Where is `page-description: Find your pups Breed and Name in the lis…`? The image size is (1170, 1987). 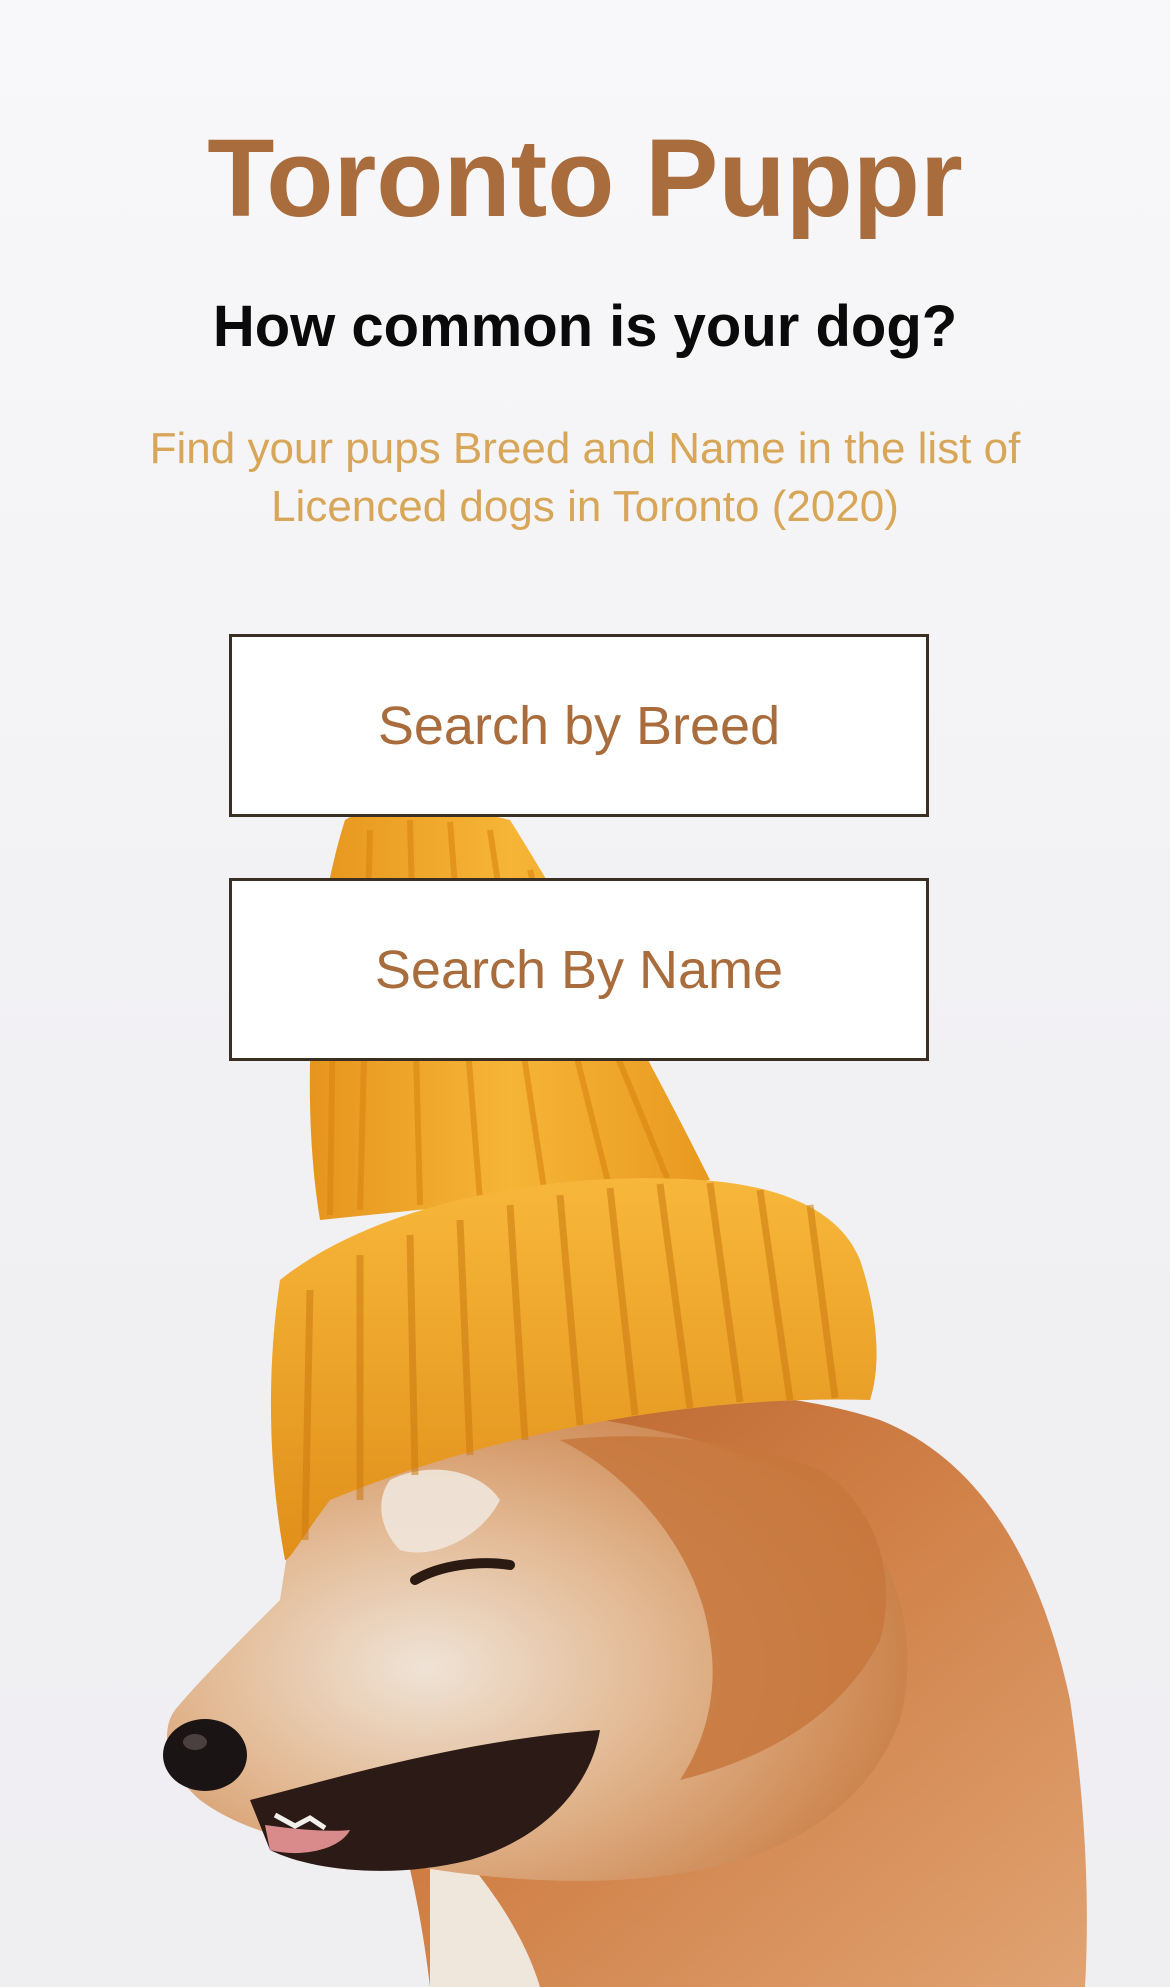 page-description: Find your pups Breed and Name in the lis… is located at coordinates (585, 477).